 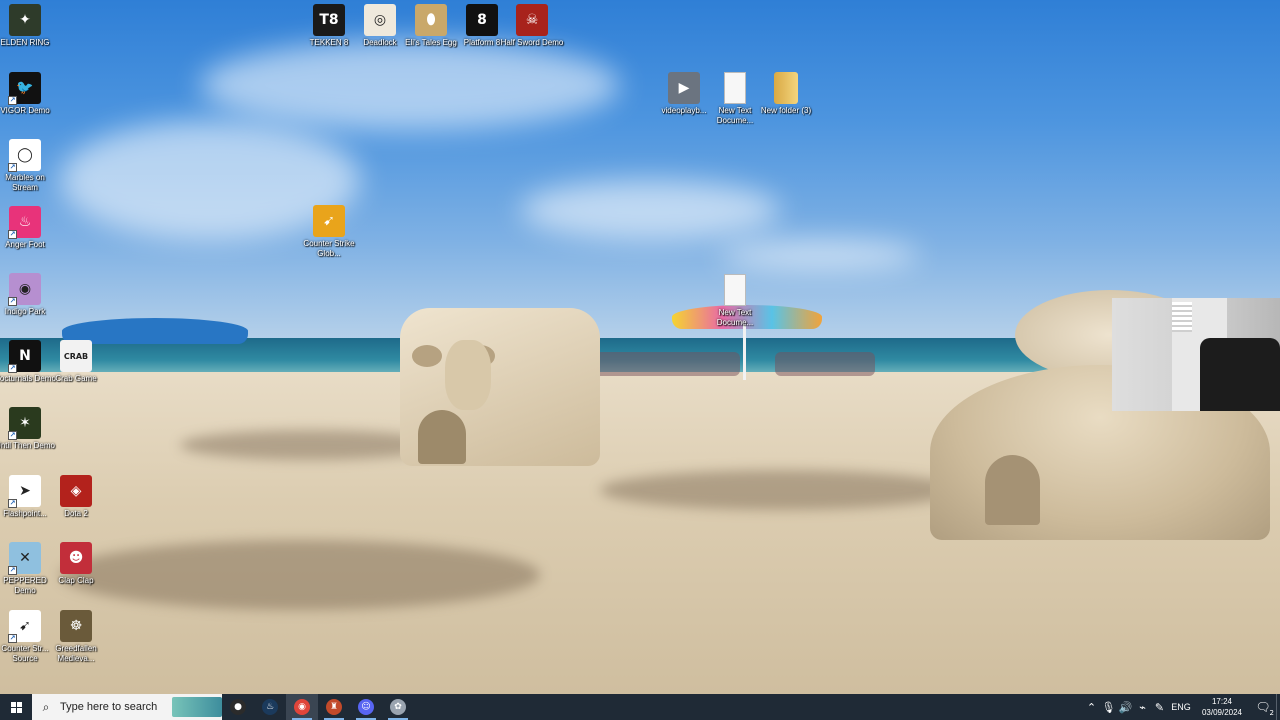 What do you see at coordinates (76, 491) in the screenshot?
I see `dota2-icon-glyph: ◈` at bounding box center [76, 491].